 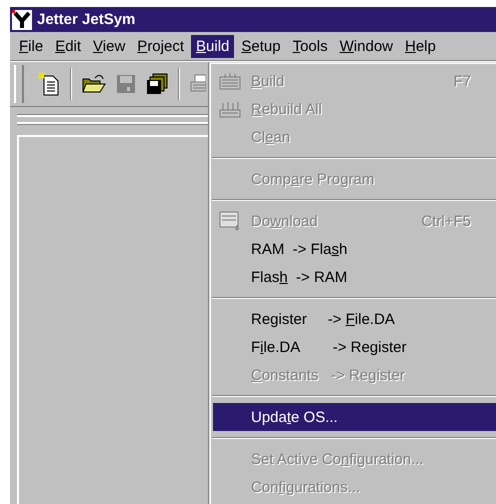 What do you see at coordinates (31, 46) in the screenshot?
I see `menu-title: File` at bounding box center [31, 46].